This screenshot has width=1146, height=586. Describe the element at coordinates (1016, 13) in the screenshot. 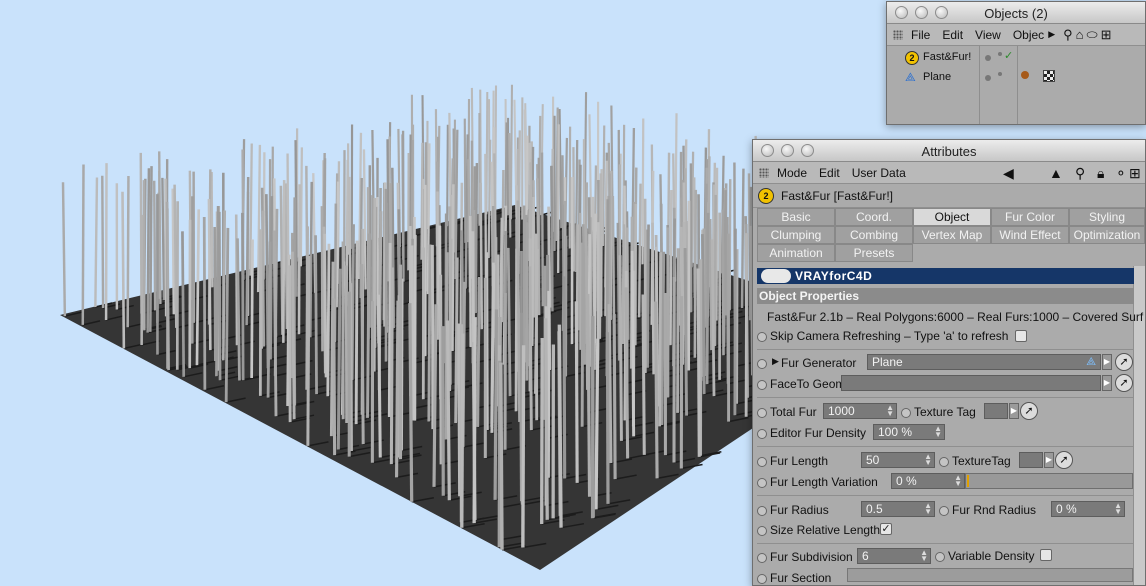

I see `objects-titlebar: Objects (2)` at that location.